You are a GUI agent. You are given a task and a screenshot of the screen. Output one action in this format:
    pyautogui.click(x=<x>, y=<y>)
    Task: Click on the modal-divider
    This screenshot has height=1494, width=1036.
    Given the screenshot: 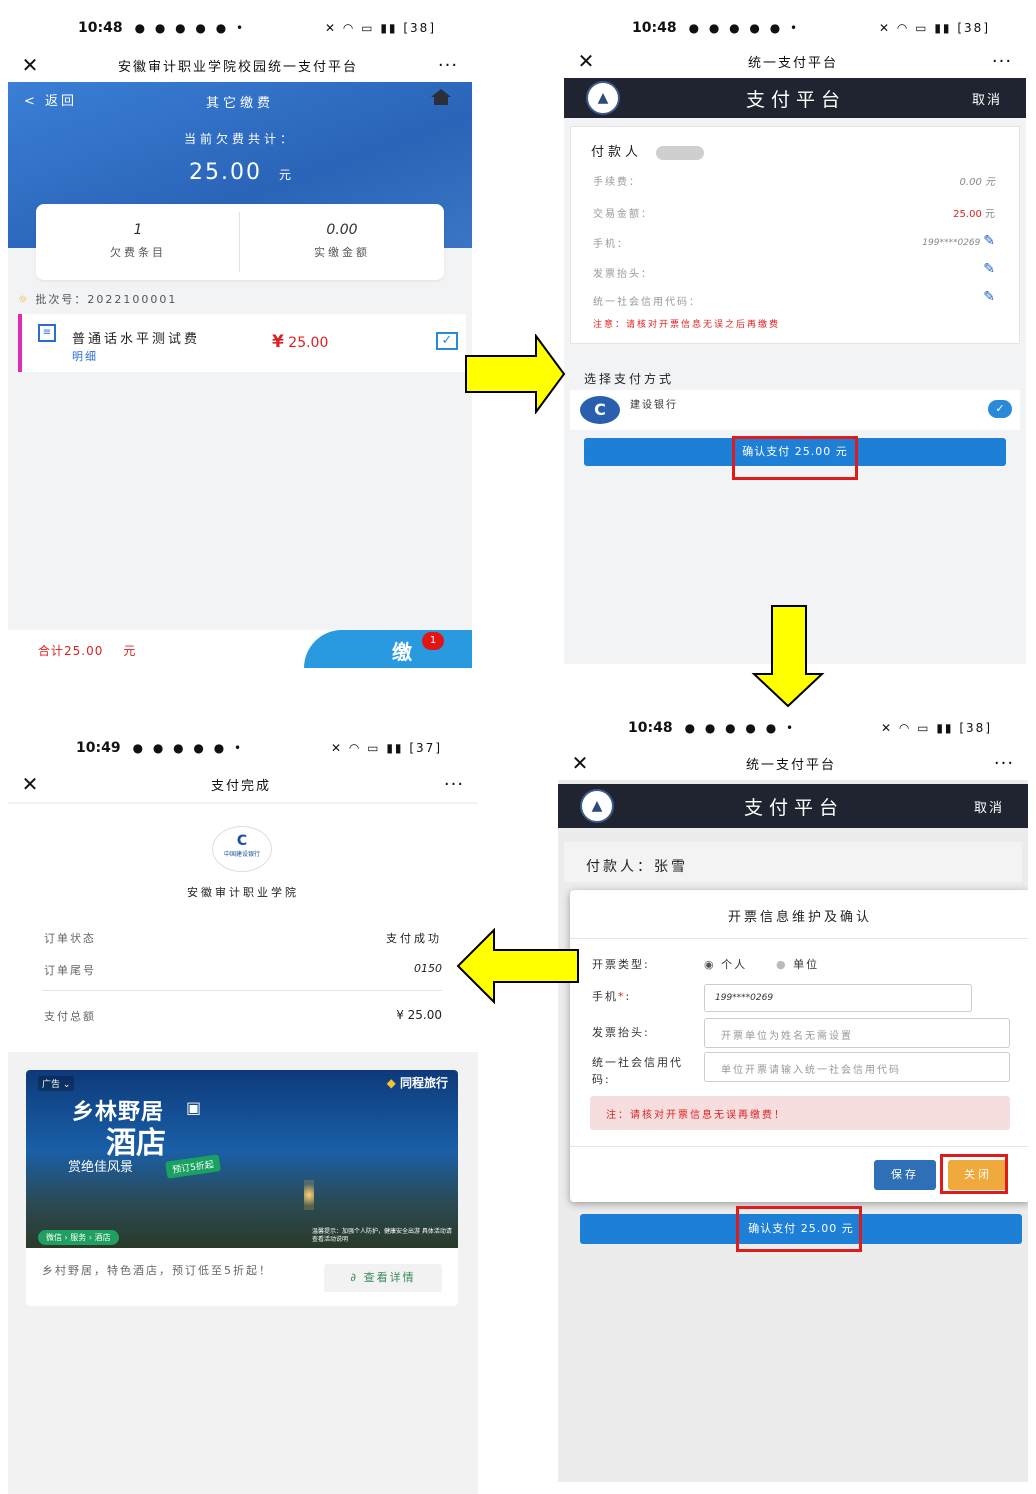 What is the action you would take?
    pyautogui.click(x=799, y=938)
    